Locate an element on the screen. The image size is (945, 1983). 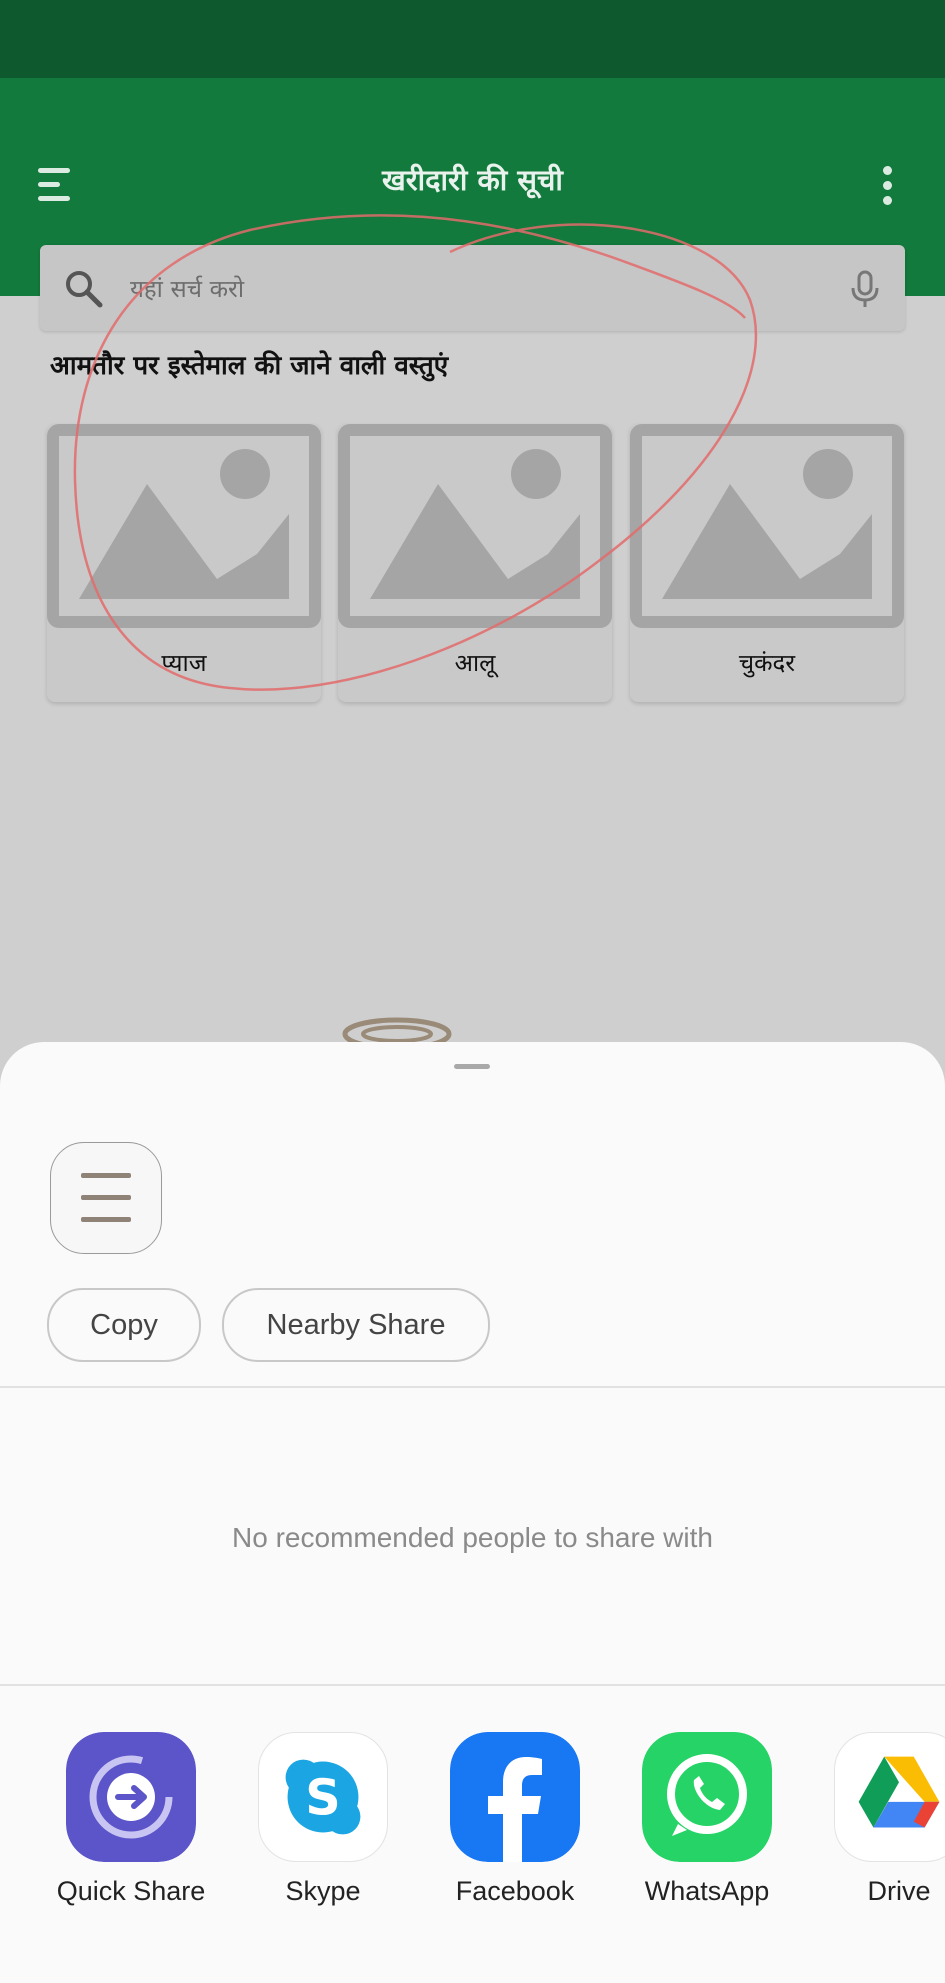
search-bar is located at coordinates (472, 288).